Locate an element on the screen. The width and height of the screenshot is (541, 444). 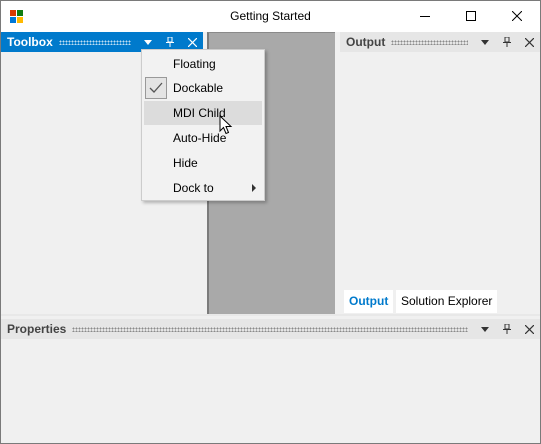
menu-item-hide: Hide is located at coordinates (203, 163).